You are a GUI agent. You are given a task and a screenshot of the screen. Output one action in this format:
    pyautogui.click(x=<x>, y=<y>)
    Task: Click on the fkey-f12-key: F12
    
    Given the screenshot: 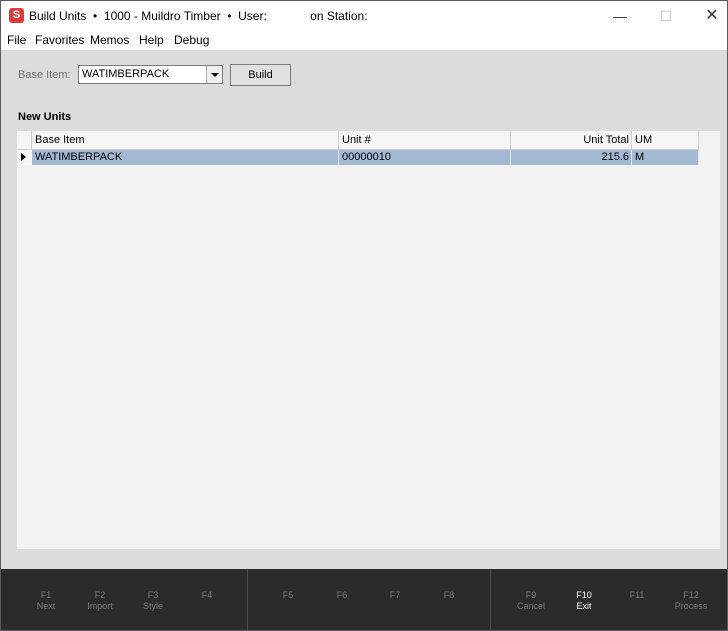 What is the action you would take?
    pyautogui.click(x=691, y=595)
    